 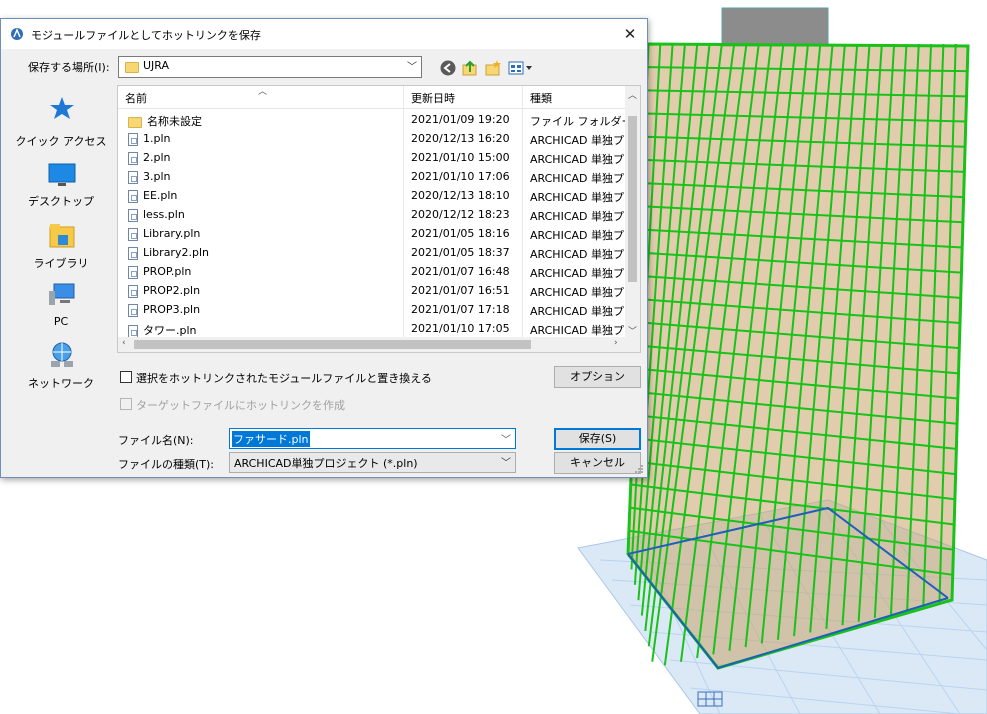 I want to click on place-label: クイック アクセス, so click(x=61, y=141).